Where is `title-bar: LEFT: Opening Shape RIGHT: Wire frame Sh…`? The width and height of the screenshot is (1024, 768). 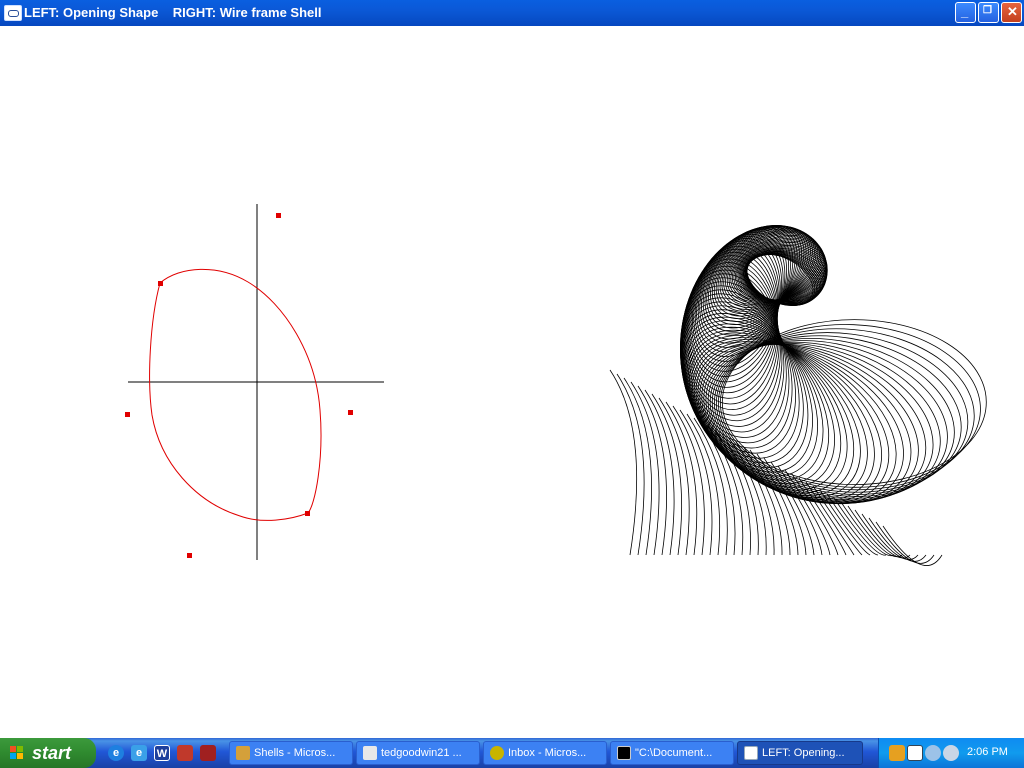 title-bar: LEFT: Opening Shape RIGHT: Wire frame Sh… is located at coordinates (512, 13).